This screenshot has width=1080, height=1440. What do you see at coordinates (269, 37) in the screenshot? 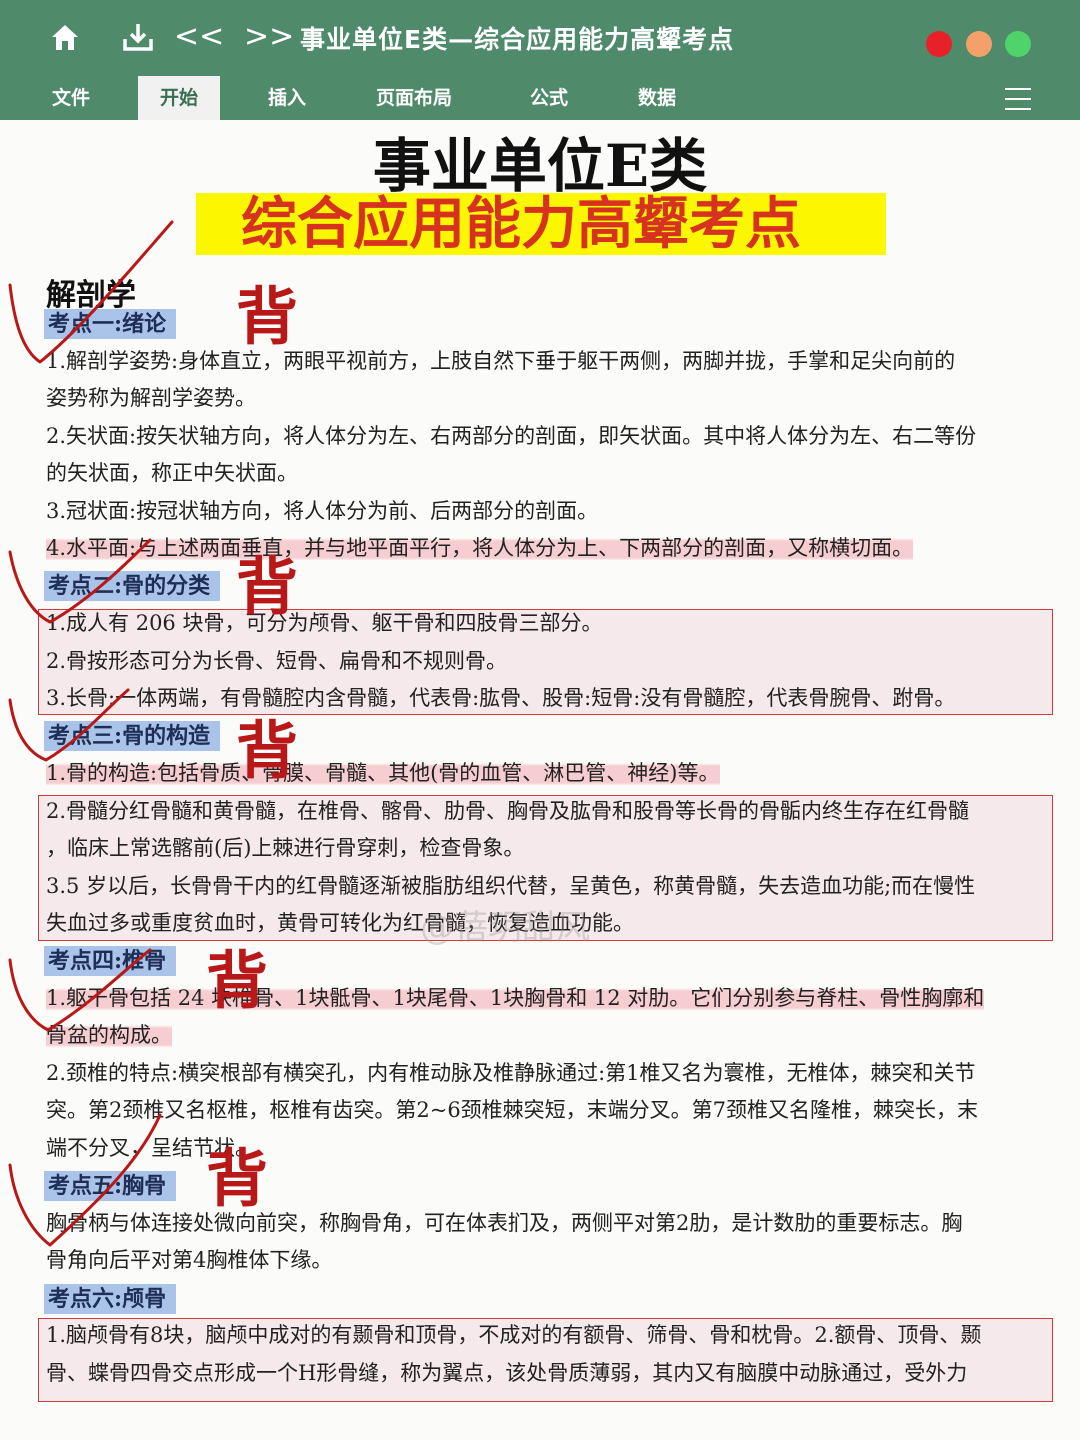
I see `forward-icon: >>` at bounding box center [269, 37].